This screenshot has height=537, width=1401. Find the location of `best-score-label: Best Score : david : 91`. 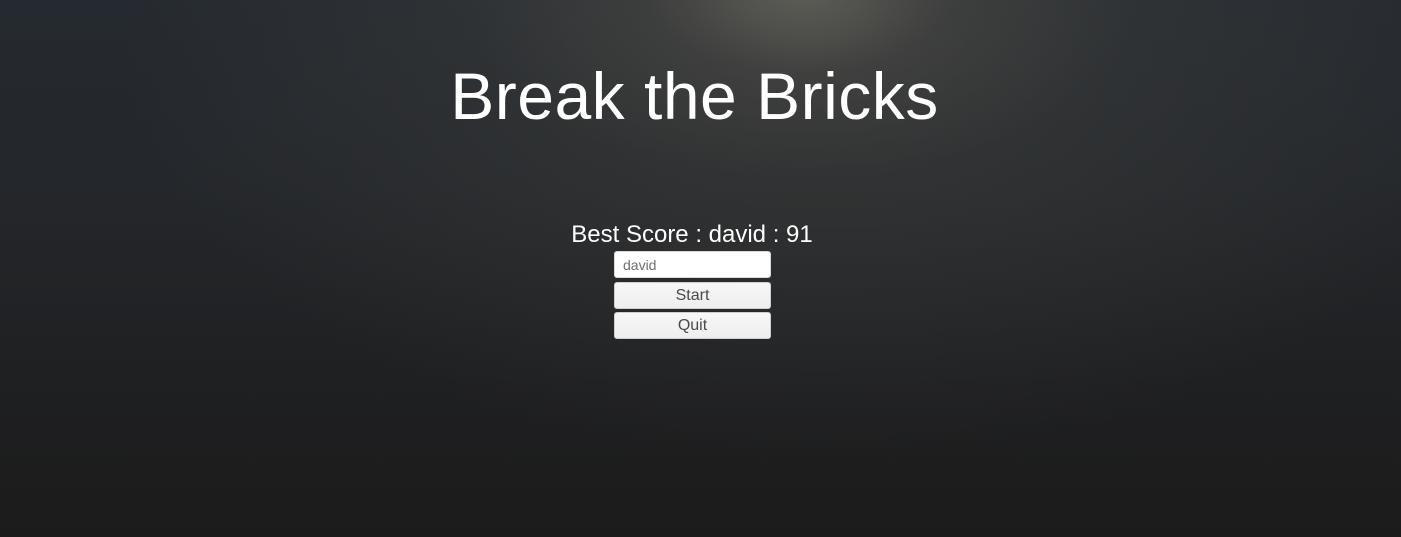

best-score-label: Best Score : david : 91 is located at coordinates (692, 234).